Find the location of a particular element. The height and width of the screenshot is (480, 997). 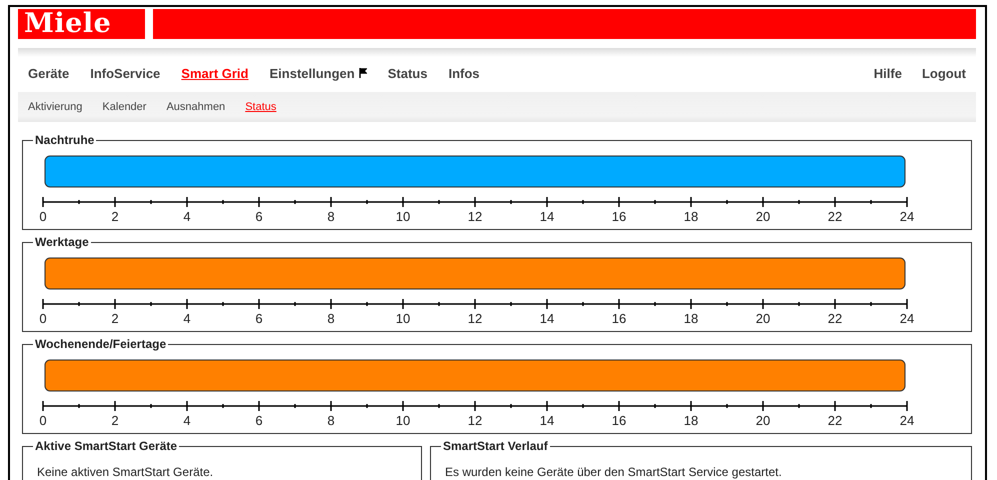

subnav-link: Status is located at coordinates (260, 107).